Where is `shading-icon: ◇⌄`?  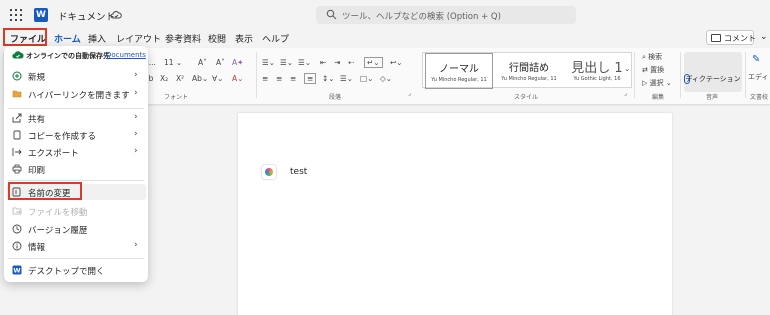
shading-icon: ◇⌄ is located at coordinates (386, 78).